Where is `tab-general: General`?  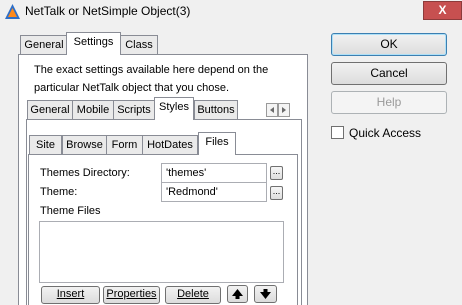 tab-general: General is located at coordinates (44, 45).